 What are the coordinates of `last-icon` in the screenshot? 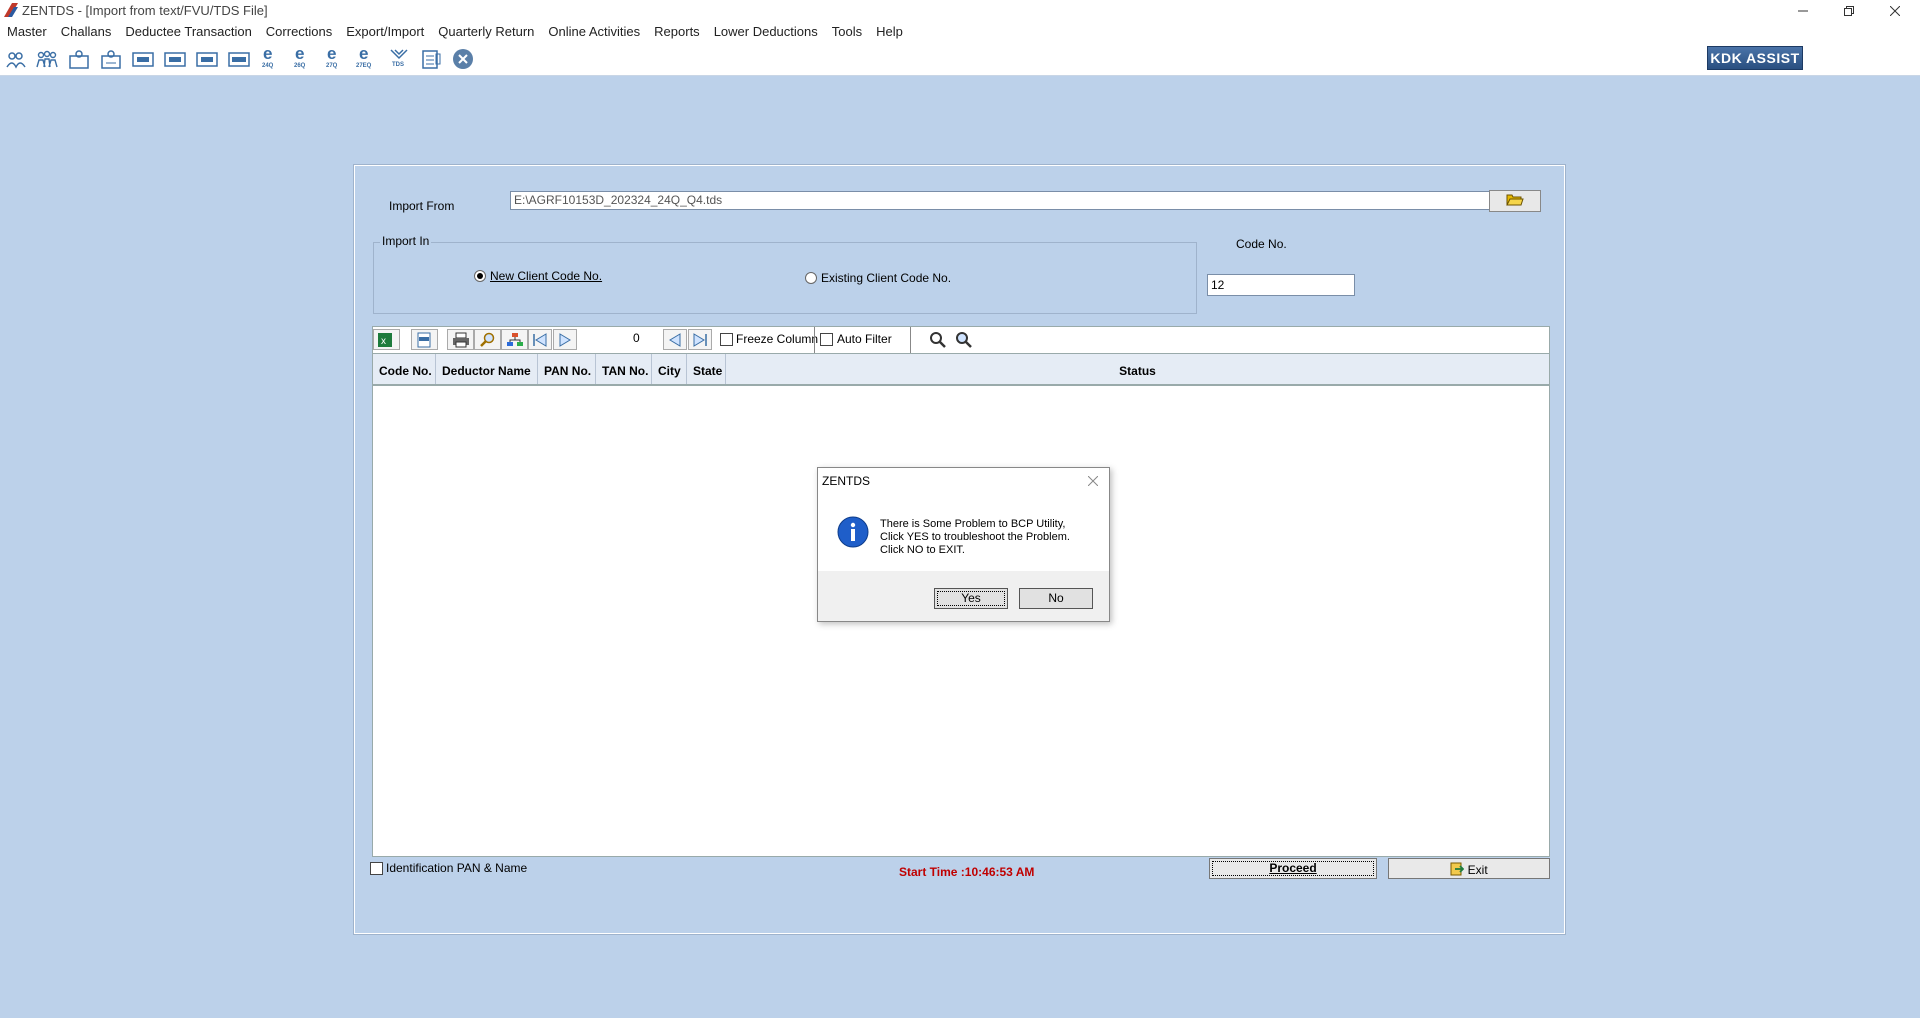 It's located at (700, 340).